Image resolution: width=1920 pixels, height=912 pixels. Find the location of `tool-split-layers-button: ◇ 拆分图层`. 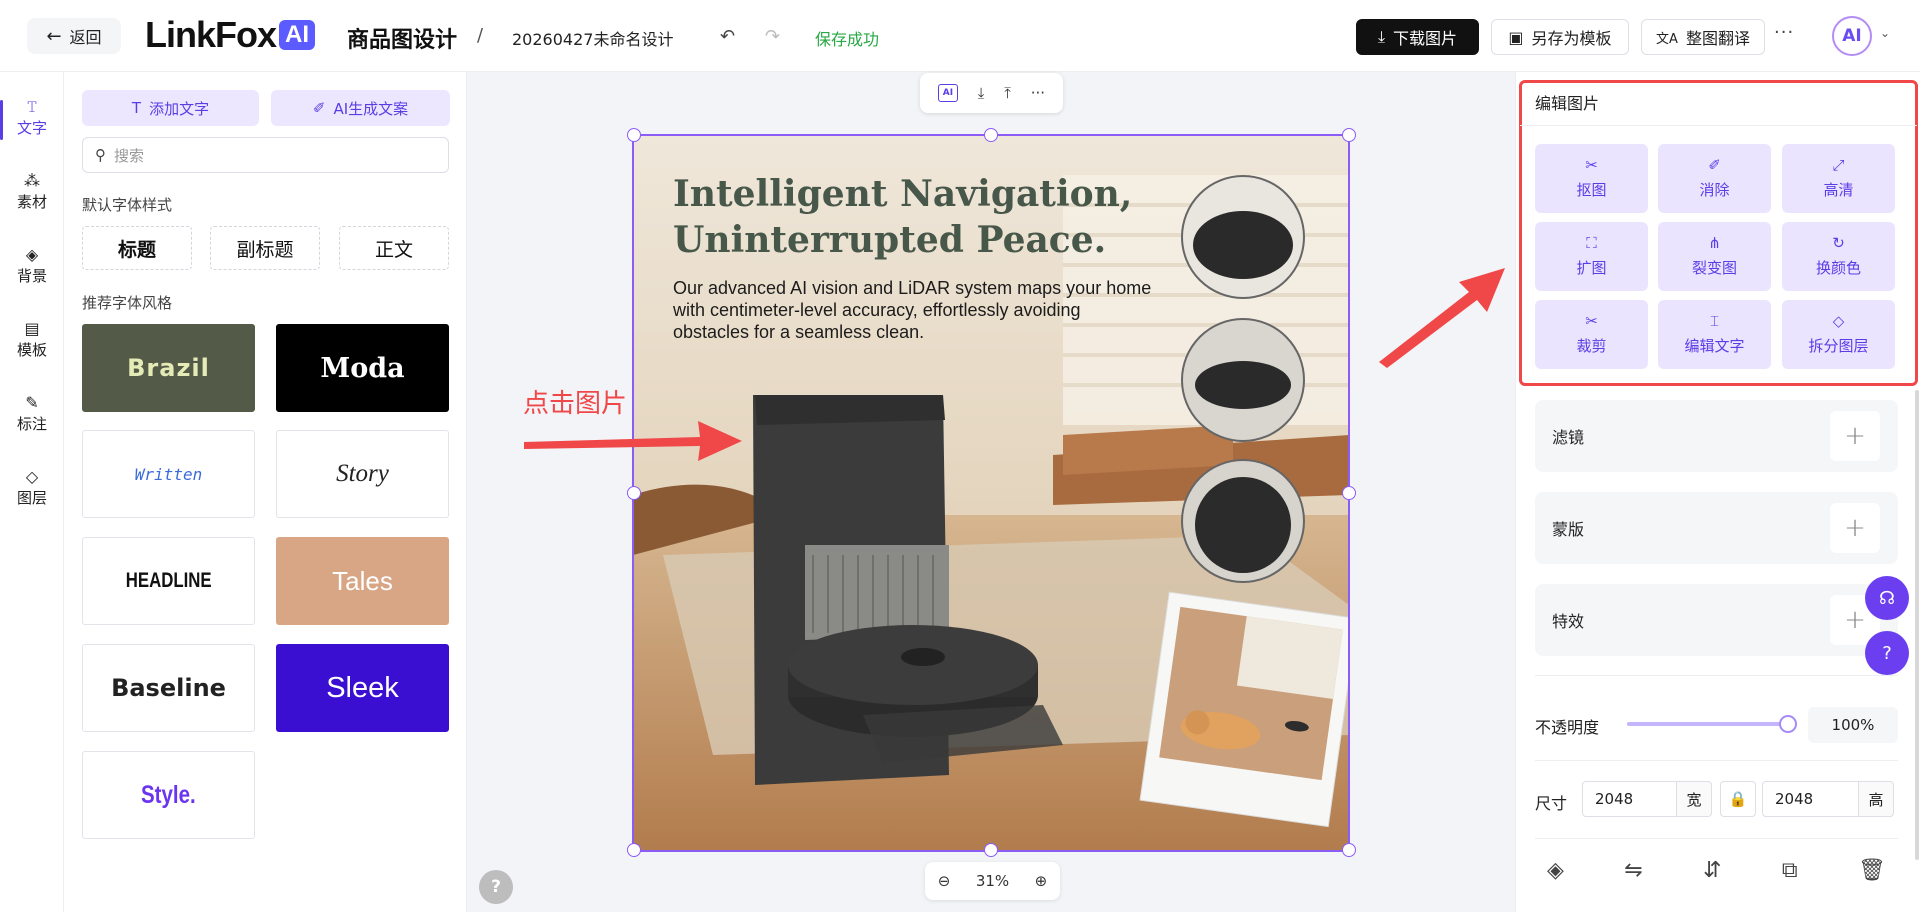

tool-split-layers-button: ◇ 拆分图层 is located at coordinates (1838, 334).